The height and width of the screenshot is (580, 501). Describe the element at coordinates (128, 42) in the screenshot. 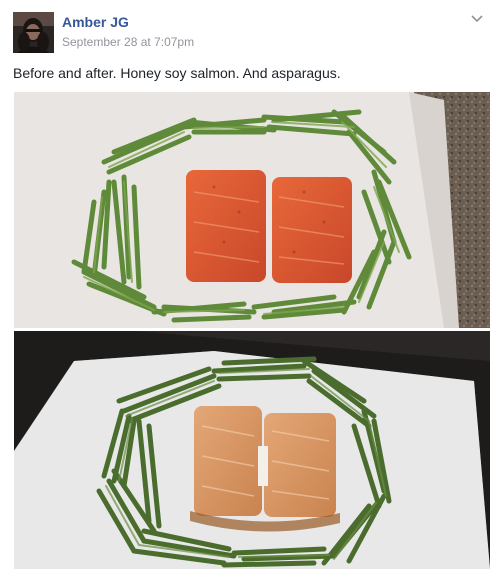

I see `post-timestamp: September 28 at 7:07pm` at that location.